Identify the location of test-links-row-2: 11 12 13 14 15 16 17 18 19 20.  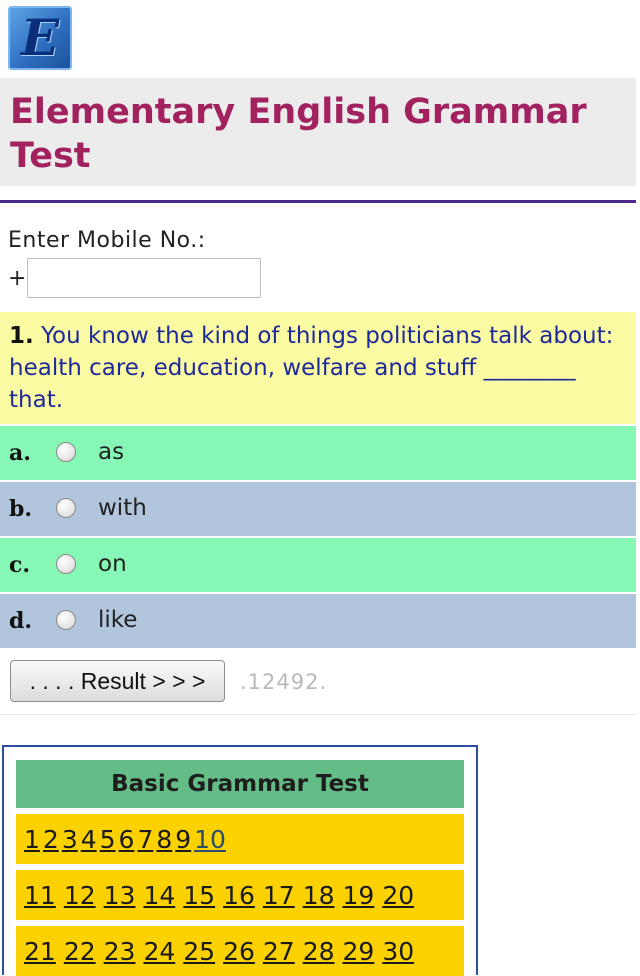
(240, 895).